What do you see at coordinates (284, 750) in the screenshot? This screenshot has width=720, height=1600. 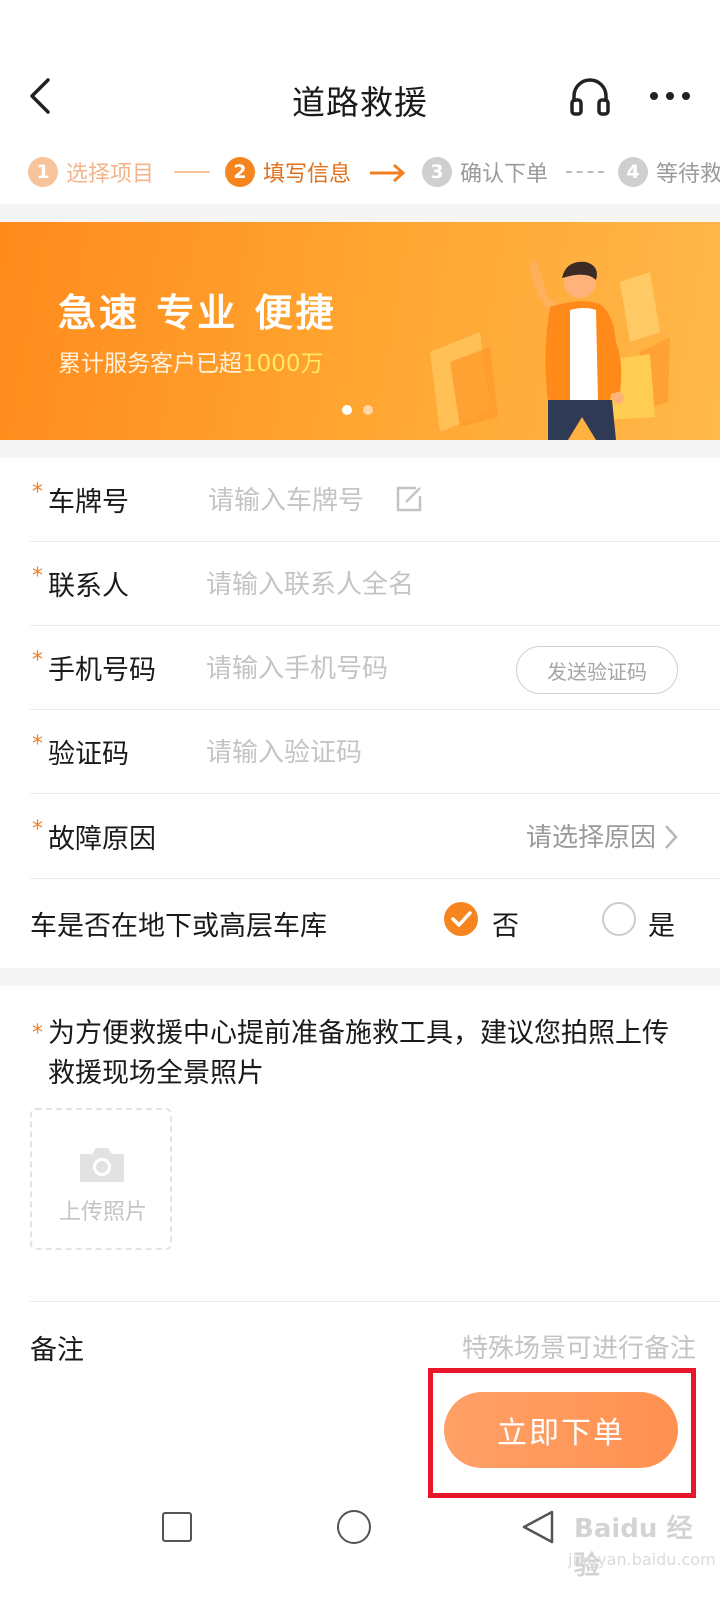 I see `verification-code-input: 请输入验证码` at bounding box center [284, 750].